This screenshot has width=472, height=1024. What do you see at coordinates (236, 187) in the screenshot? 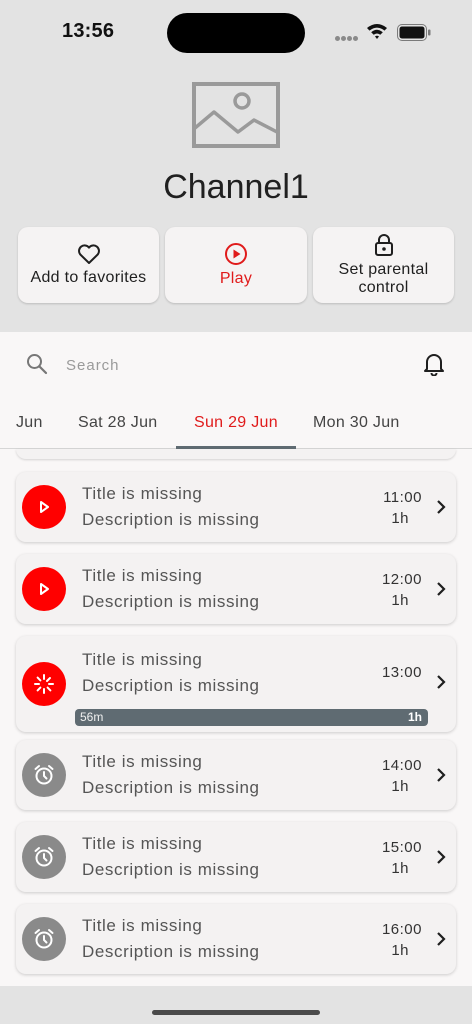
I see `channel-title: Channel1` at bounding box center [236, 187].